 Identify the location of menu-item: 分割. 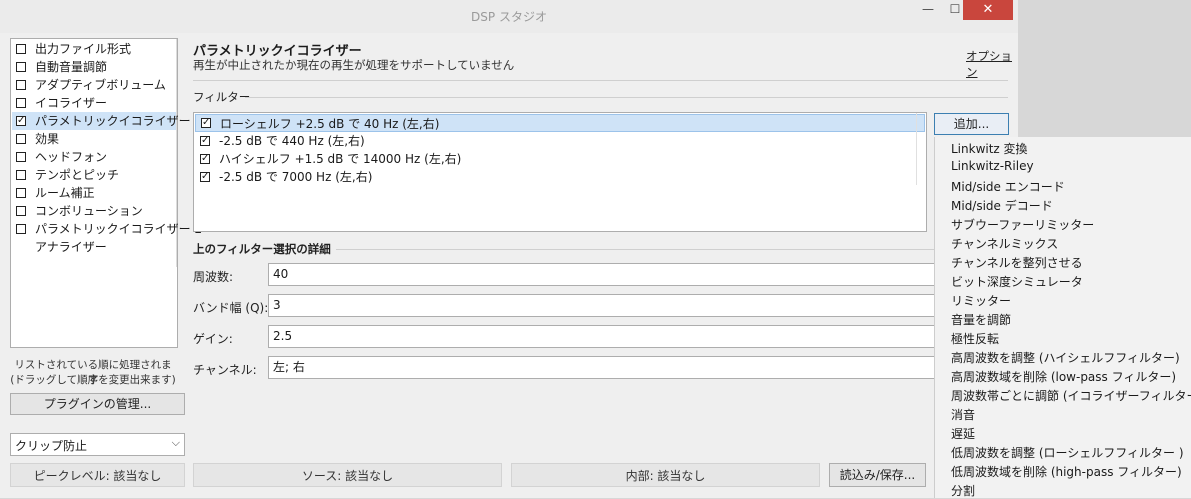
(963, 490).